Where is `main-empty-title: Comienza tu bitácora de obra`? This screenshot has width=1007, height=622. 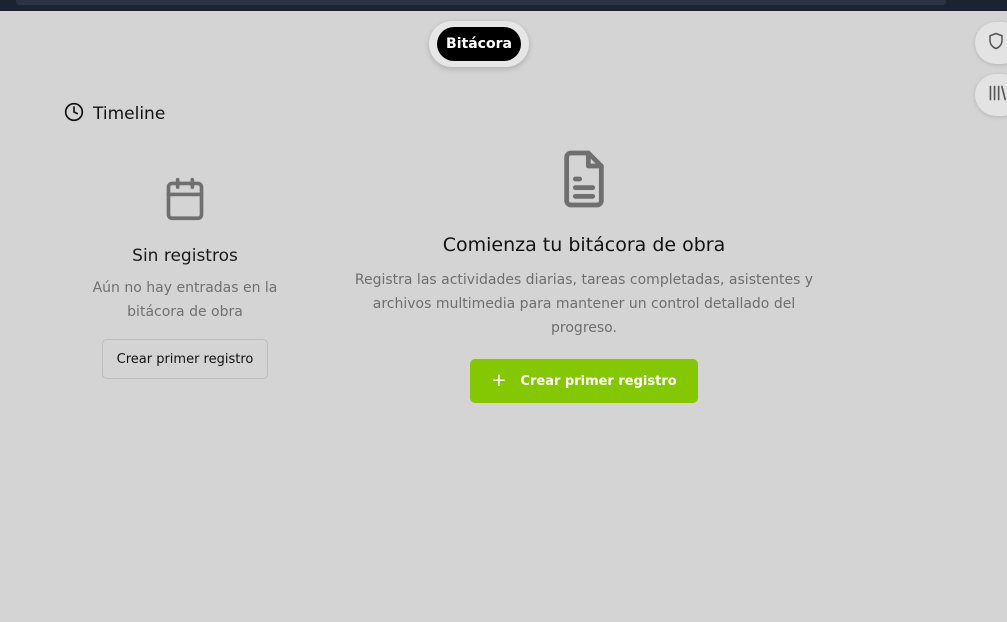
main-empty-title: Comienza tu bitácora de obra is located at coordinates (584, 245).